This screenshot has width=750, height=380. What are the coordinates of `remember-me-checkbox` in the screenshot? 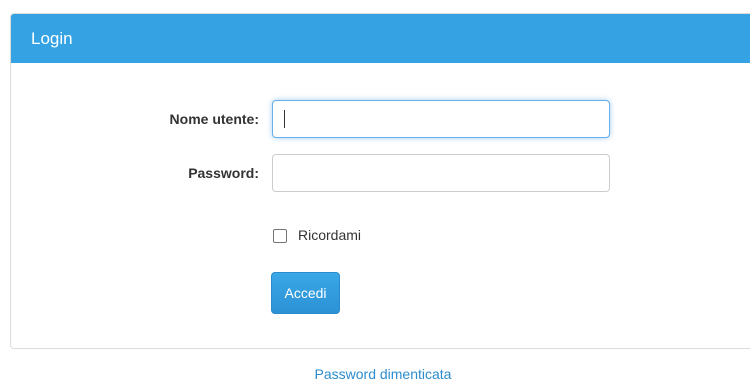 It's located at (280, 236).